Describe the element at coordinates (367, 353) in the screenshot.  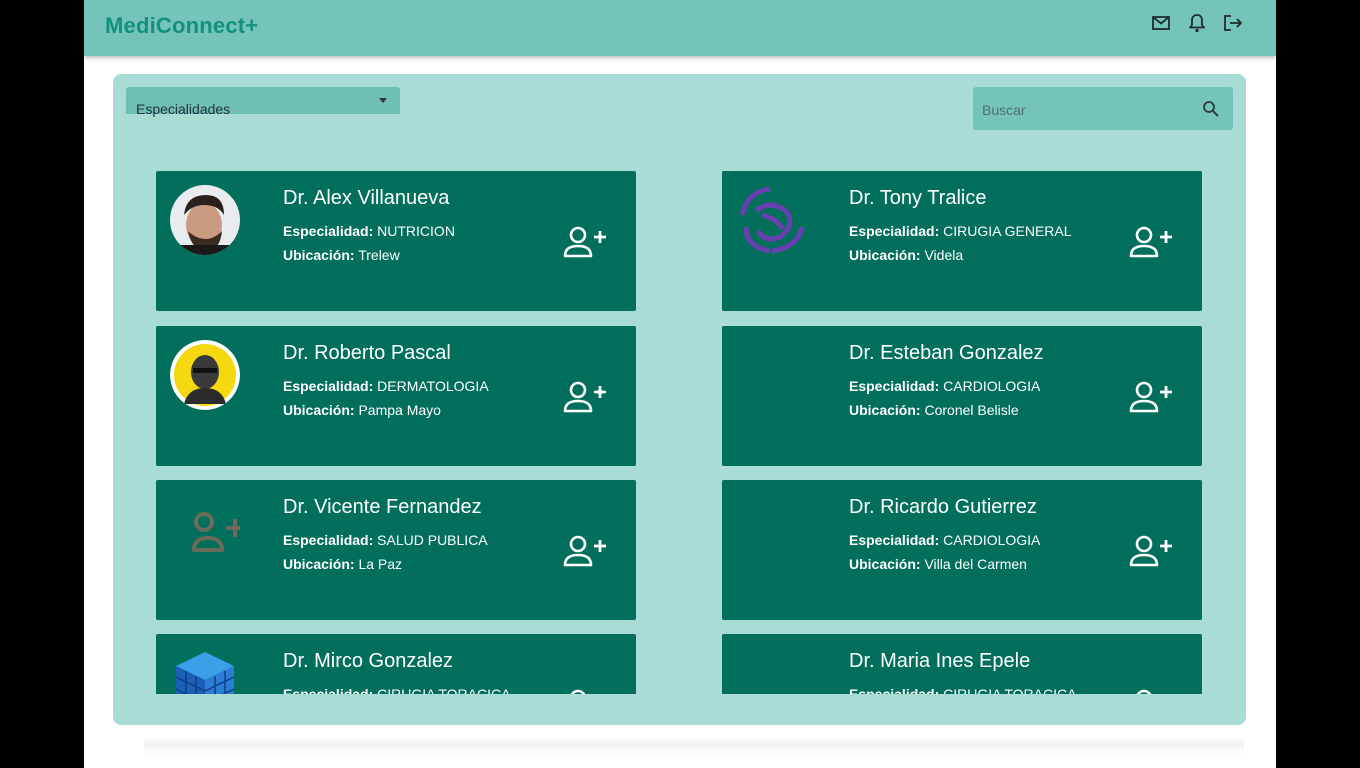
I see `doctor-name: Dr. Roberto Pascal` at that location.